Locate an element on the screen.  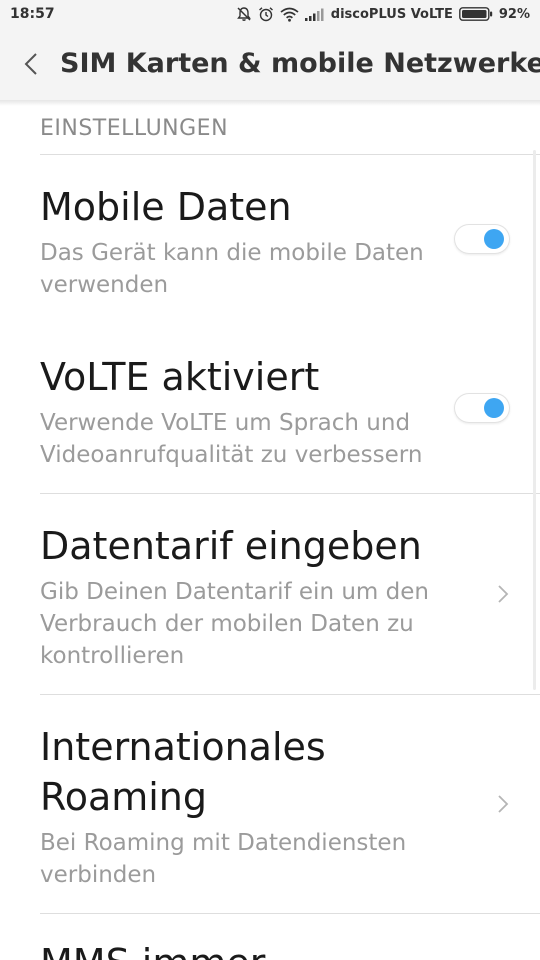
section-header: EINSTELLUNGEN is located at coordinates (134, 128).